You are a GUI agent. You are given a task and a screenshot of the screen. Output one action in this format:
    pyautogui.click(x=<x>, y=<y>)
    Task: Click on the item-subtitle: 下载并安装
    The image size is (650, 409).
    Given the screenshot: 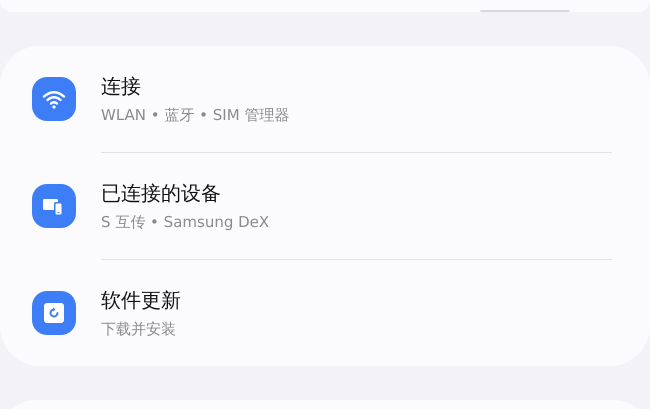 What is the action you would take?
    pyautogui.click(x=139, y=329)
    